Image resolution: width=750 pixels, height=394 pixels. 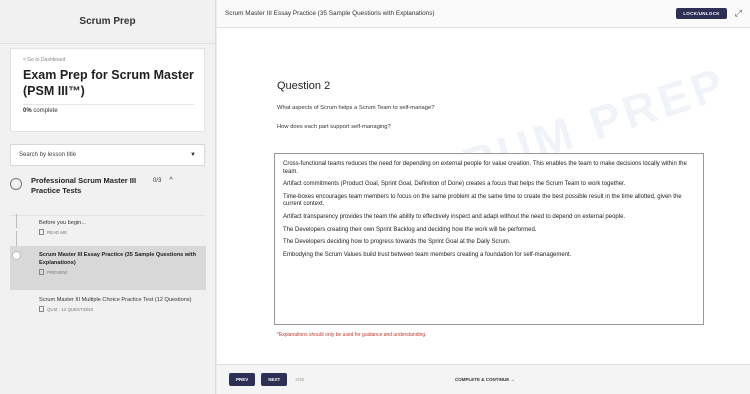 I want to click on section-count: 0/3, so click(x=157, y=181).